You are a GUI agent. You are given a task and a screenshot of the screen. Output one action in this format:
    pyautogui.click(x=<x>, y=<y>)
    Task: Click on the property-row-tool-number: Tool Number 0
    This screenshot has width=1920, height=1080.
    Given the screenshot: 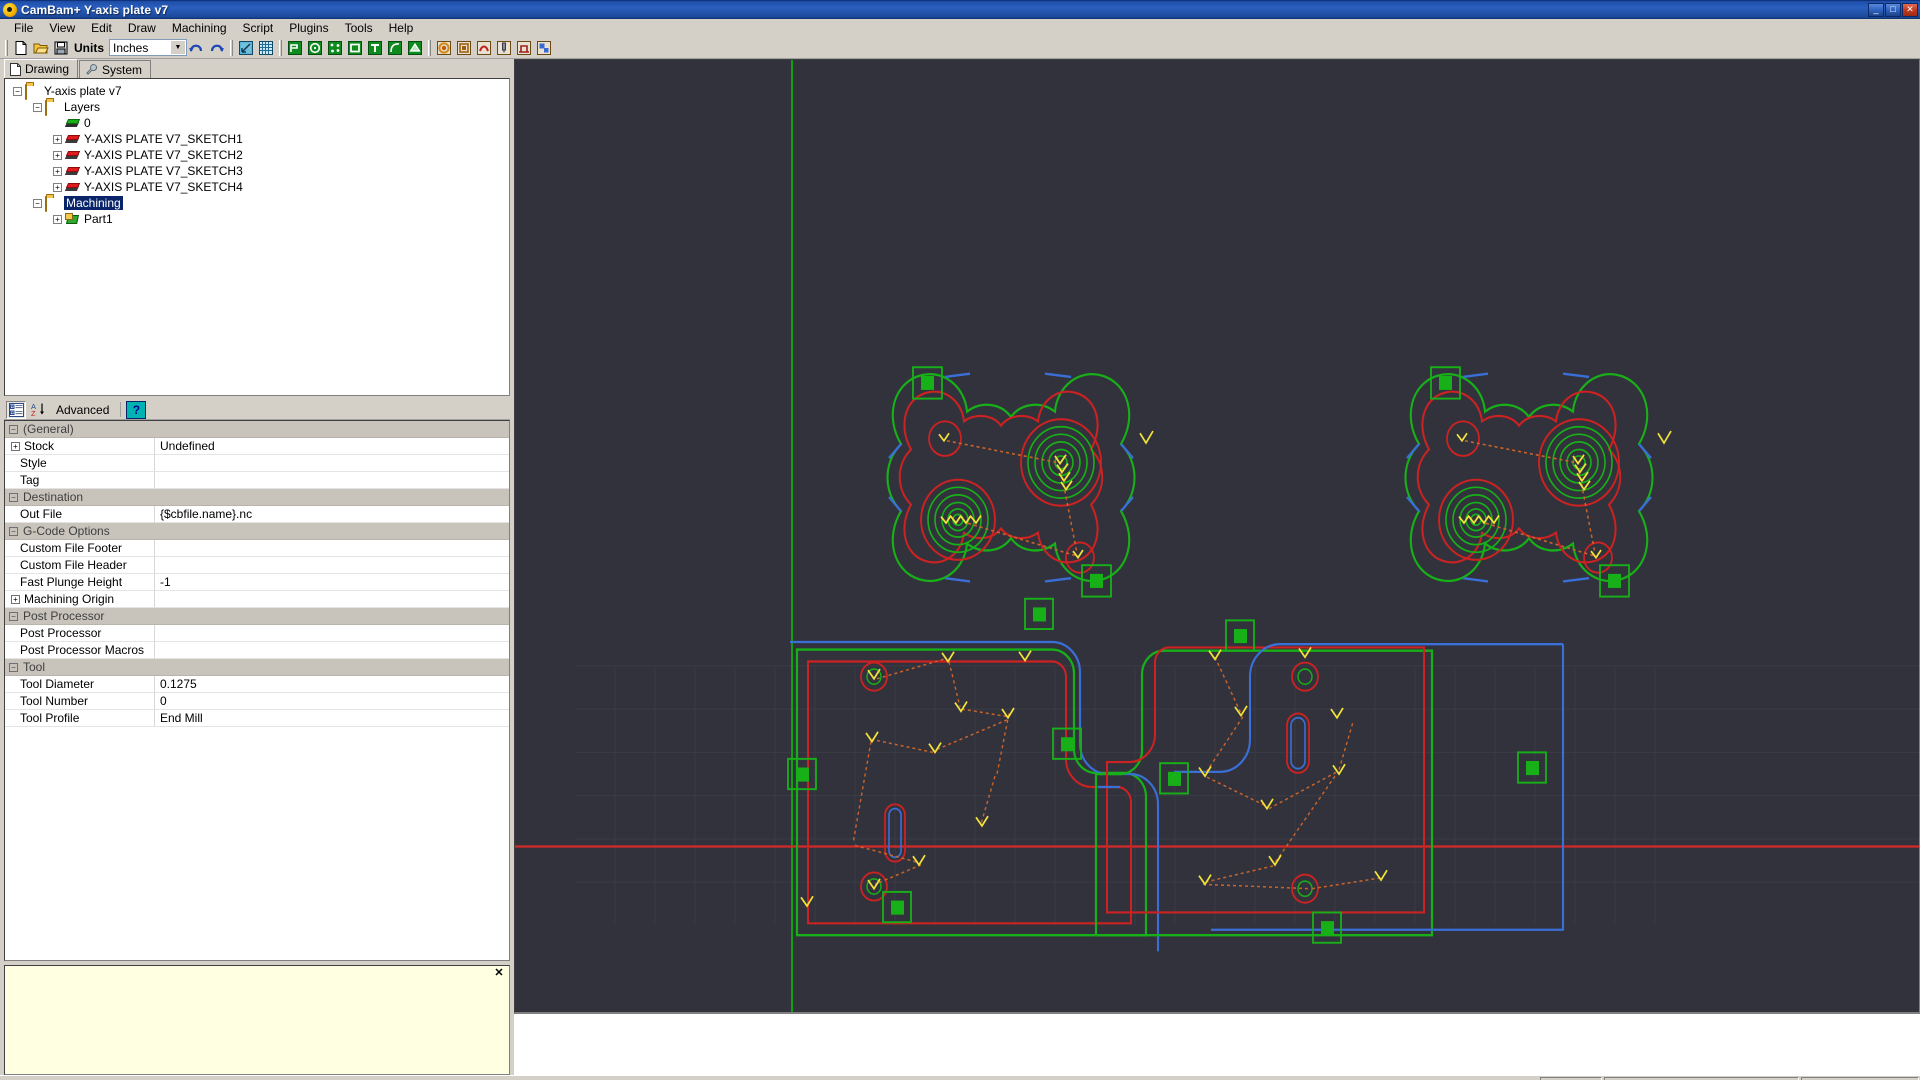 What is the action you would take?
    pyautogui.click(x=257, y=701)
    